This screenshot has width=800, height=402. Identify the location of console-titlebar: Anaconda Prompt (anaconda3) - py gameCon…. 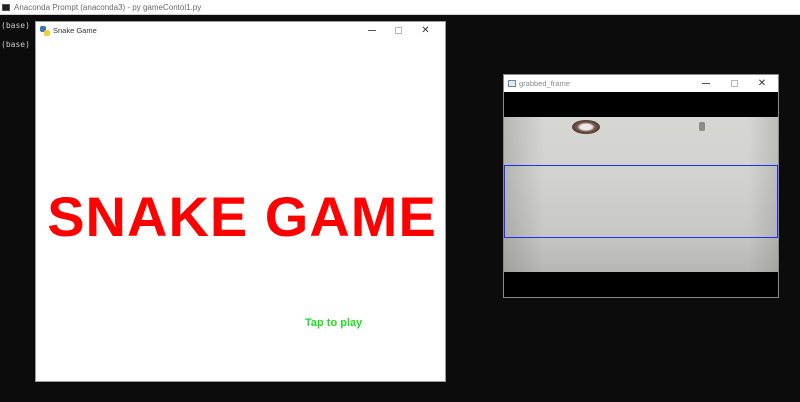
(400, 7).